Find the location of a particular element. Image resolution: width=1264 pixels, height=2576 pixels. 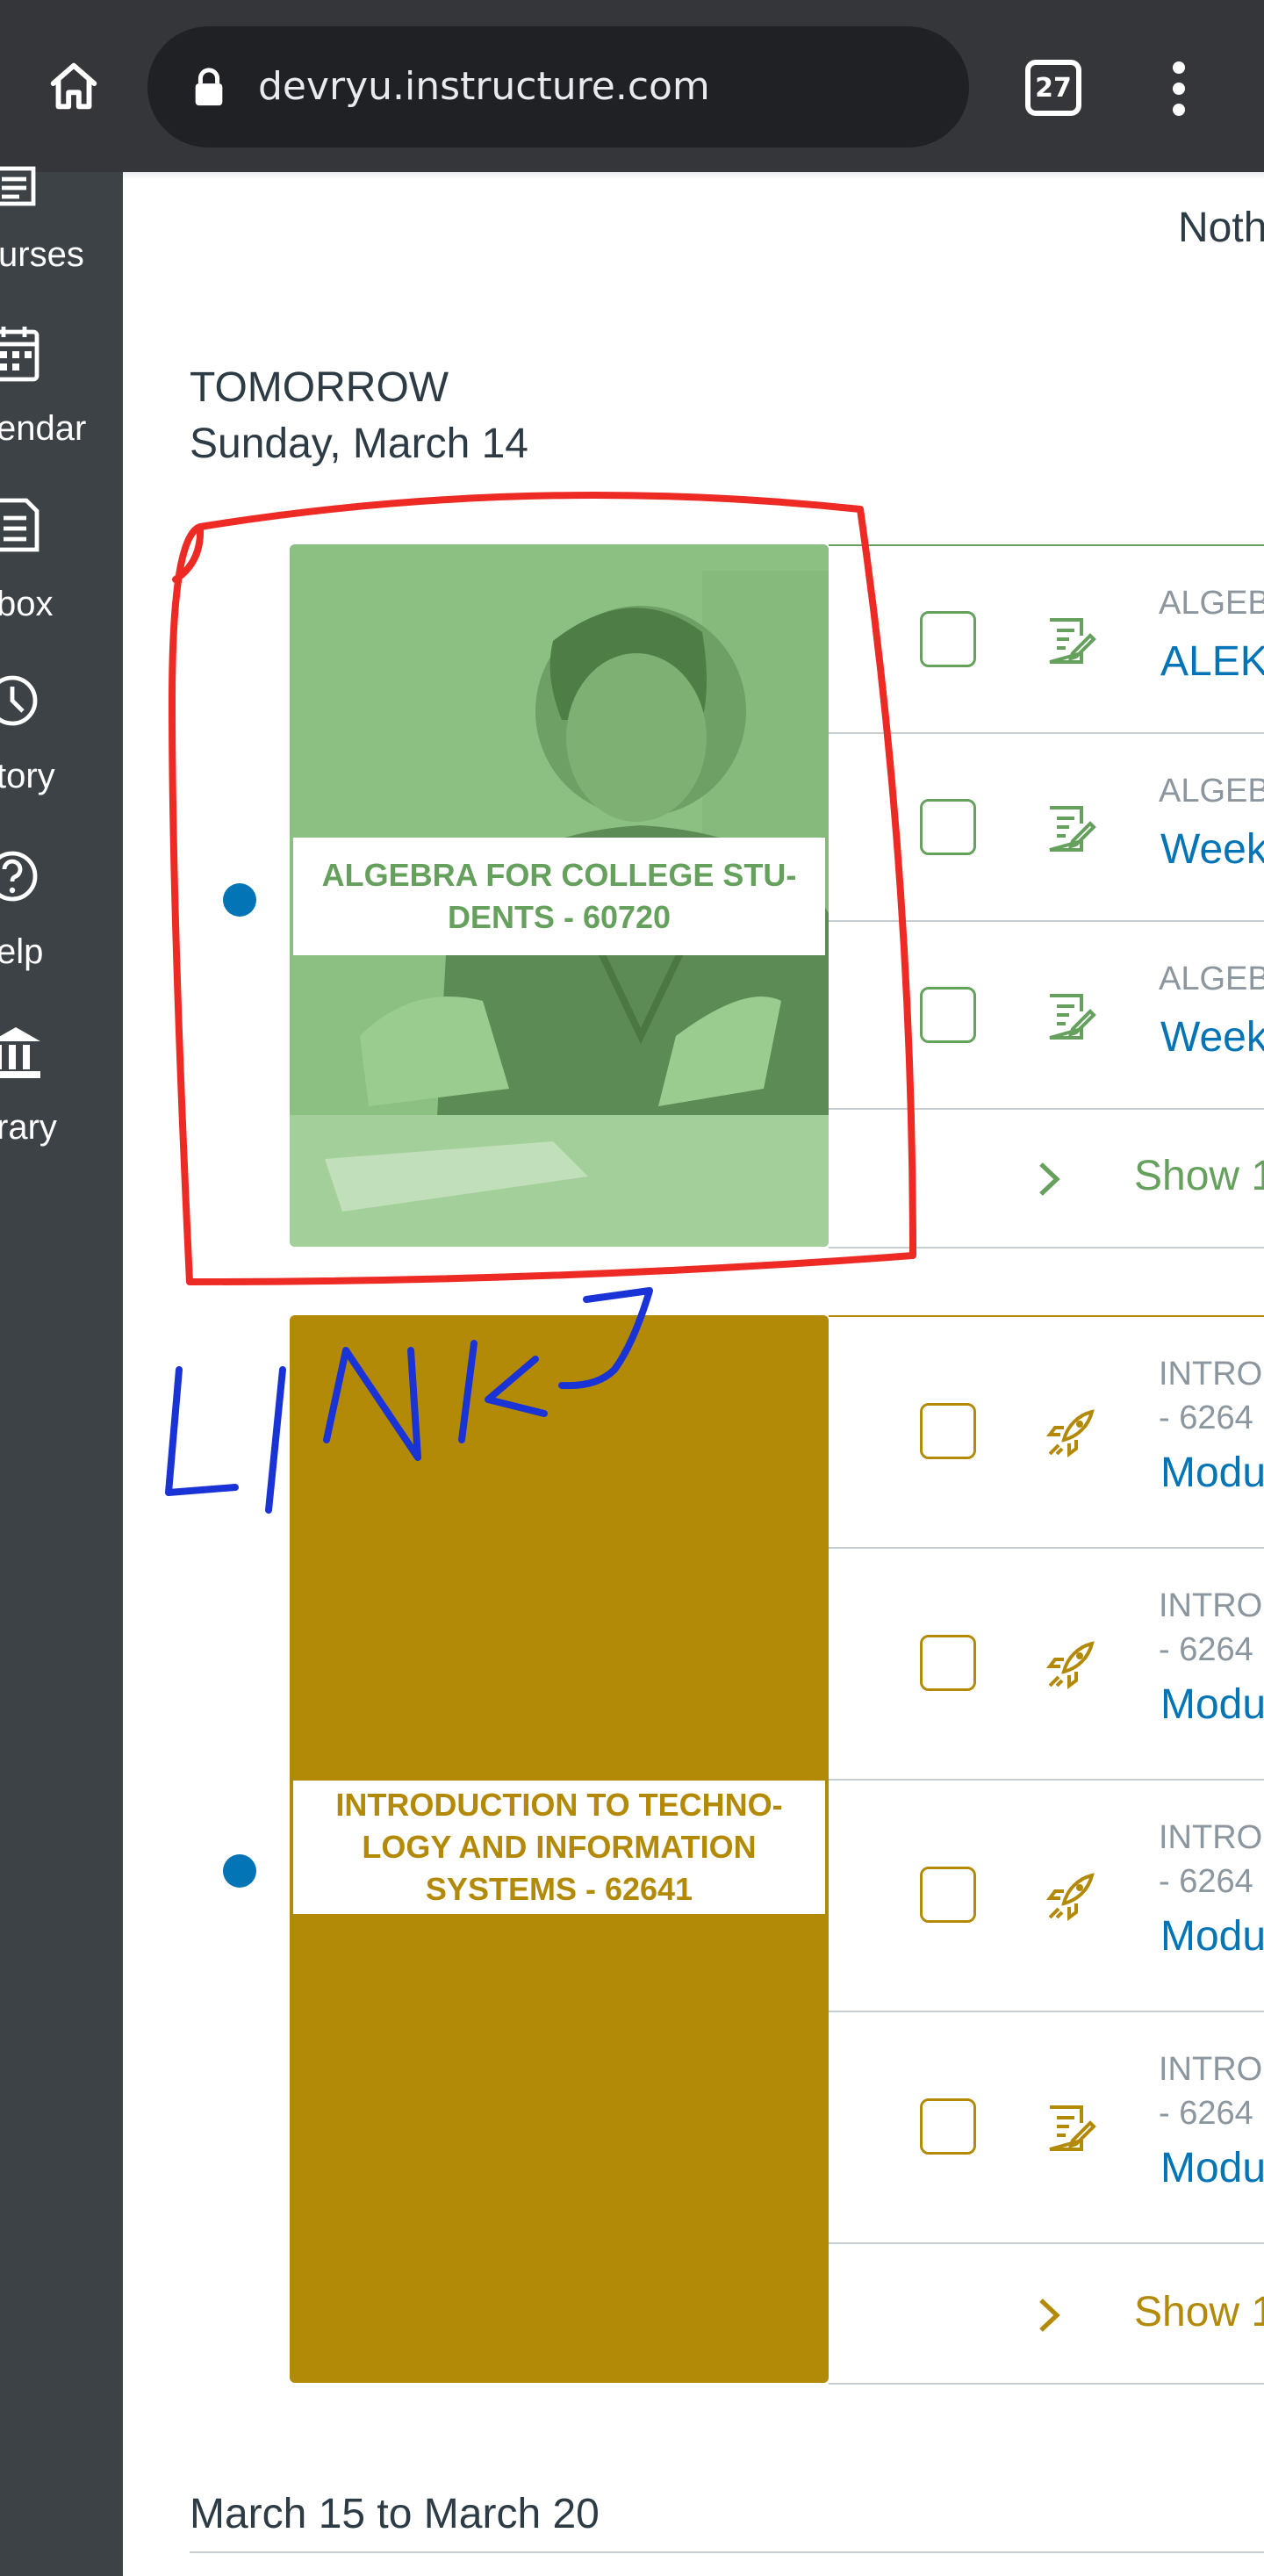

nav-label: tory is located at coordinates (27, 776).